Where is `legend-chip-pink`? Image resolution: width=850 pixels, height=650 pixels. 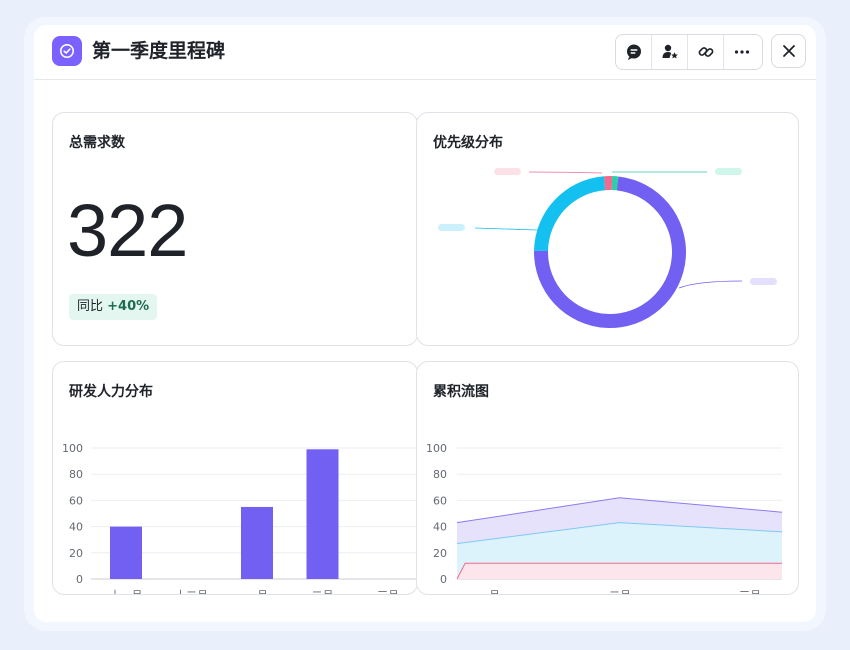
legend-chip-pink is located at coordinates (507, 171).